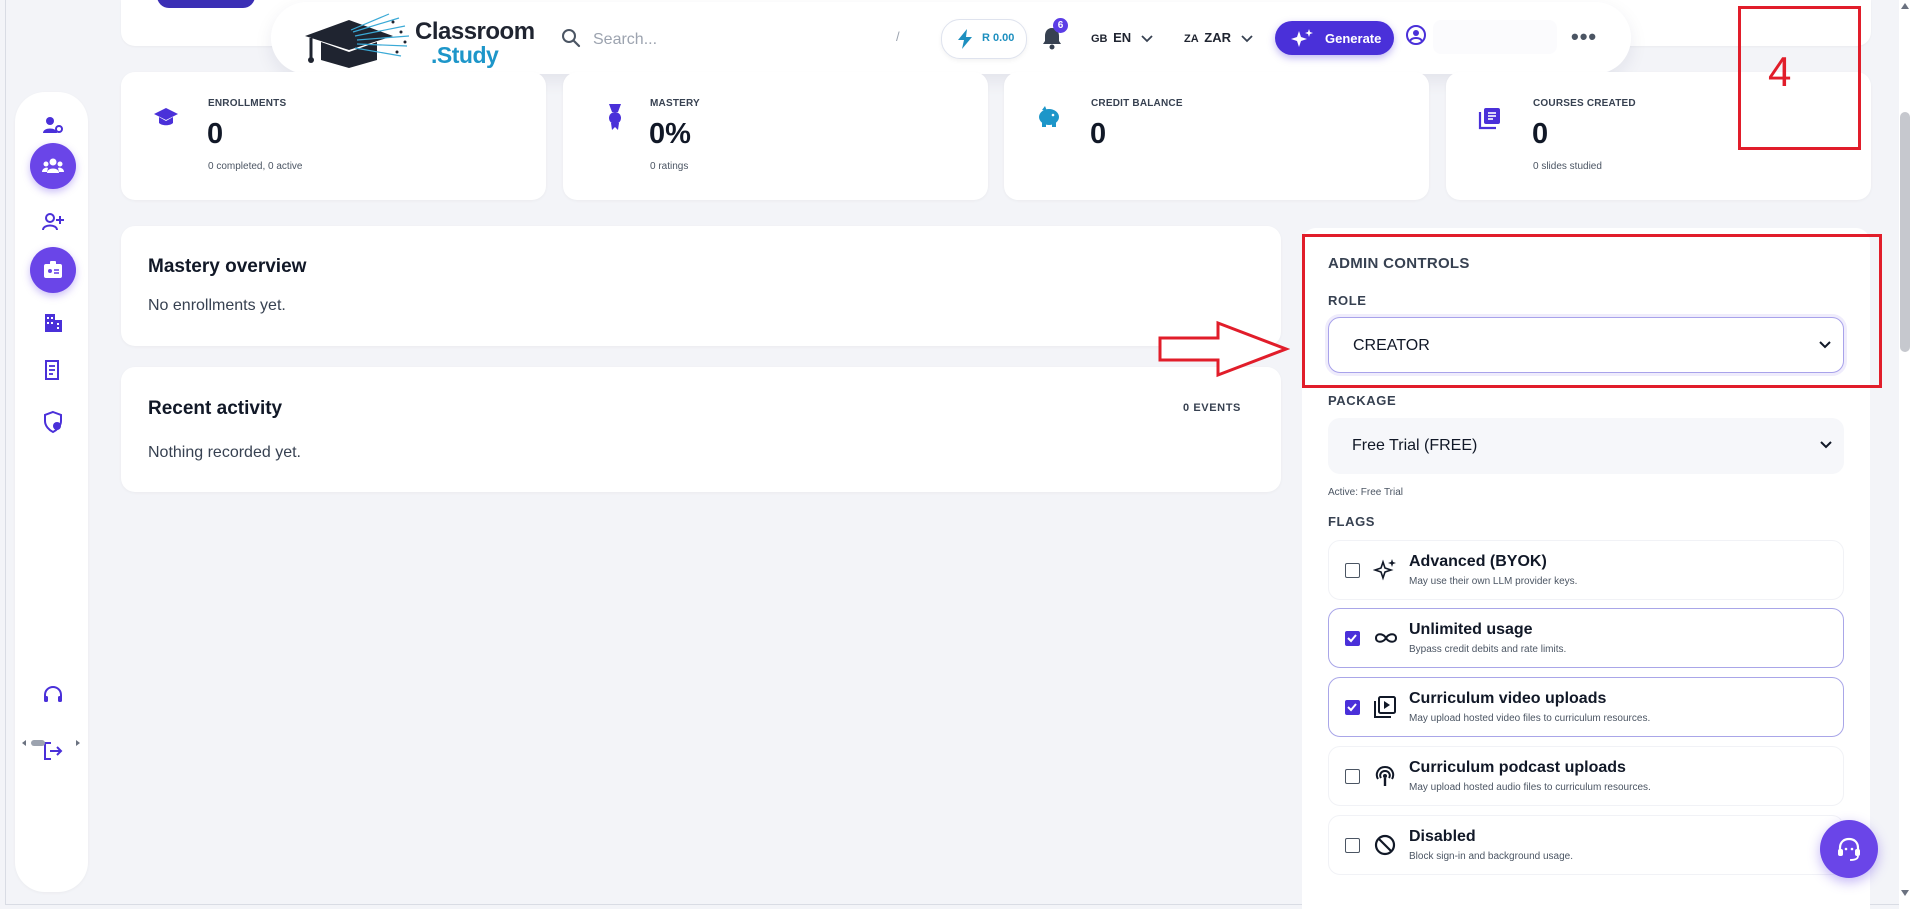  I want to click on notification-count-badge: 6, so click(1060, 25).